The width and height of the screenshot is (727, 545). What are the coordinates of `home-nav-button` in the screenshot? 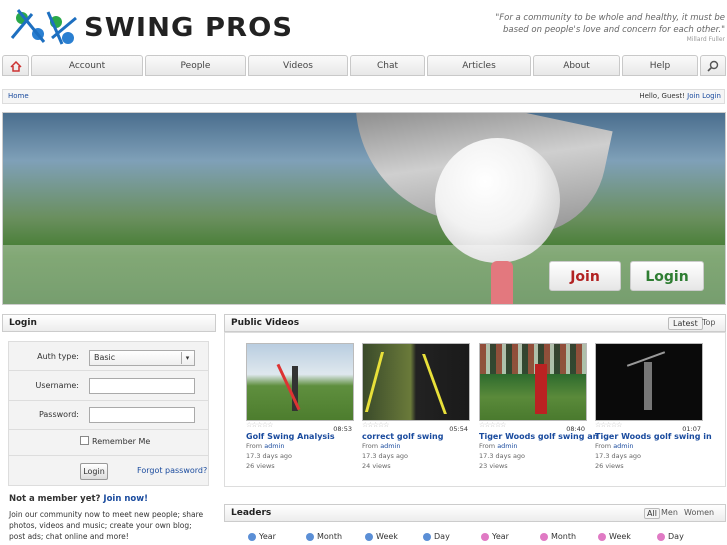 It's located at (15, 65).